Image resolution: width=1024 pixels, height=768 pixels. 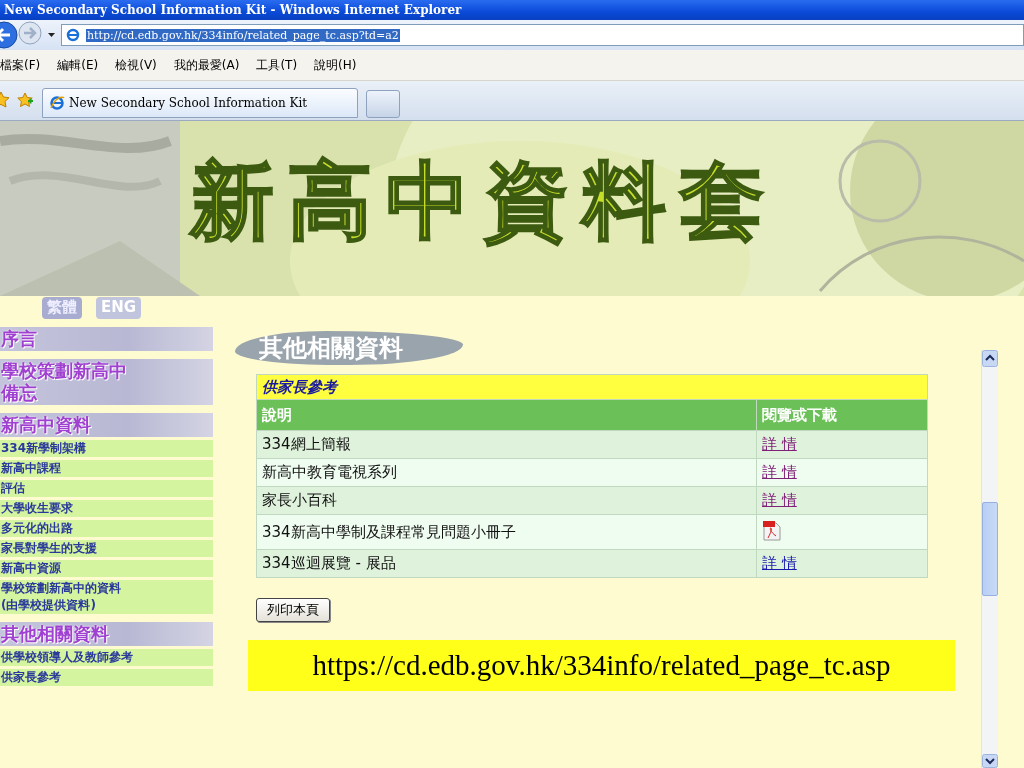 I want to click on sidebar-item: 學校策劃新高中的資料 (由學校提供資料), so click(x=106, y=597).